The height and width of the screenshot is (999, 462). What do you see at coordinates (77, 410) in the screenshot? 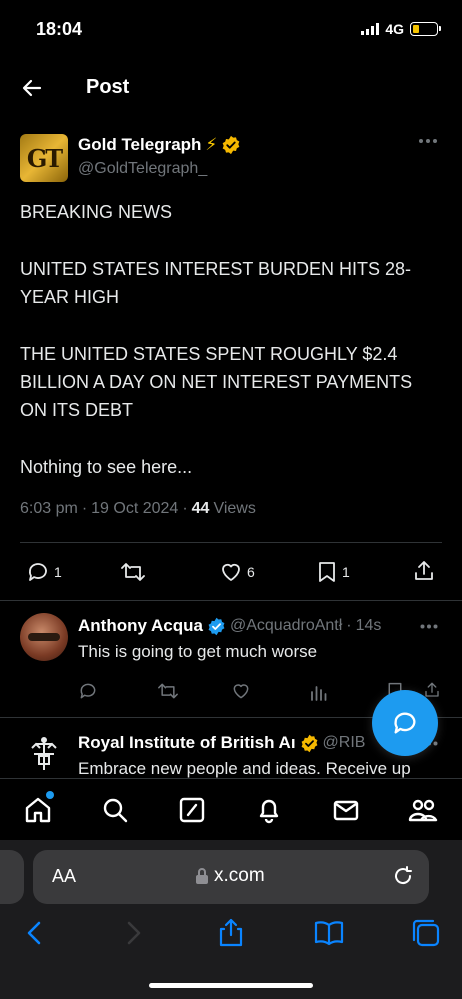
I see `tweet-text-line: ON ITS DEBT` at bounding box center [77, 410].